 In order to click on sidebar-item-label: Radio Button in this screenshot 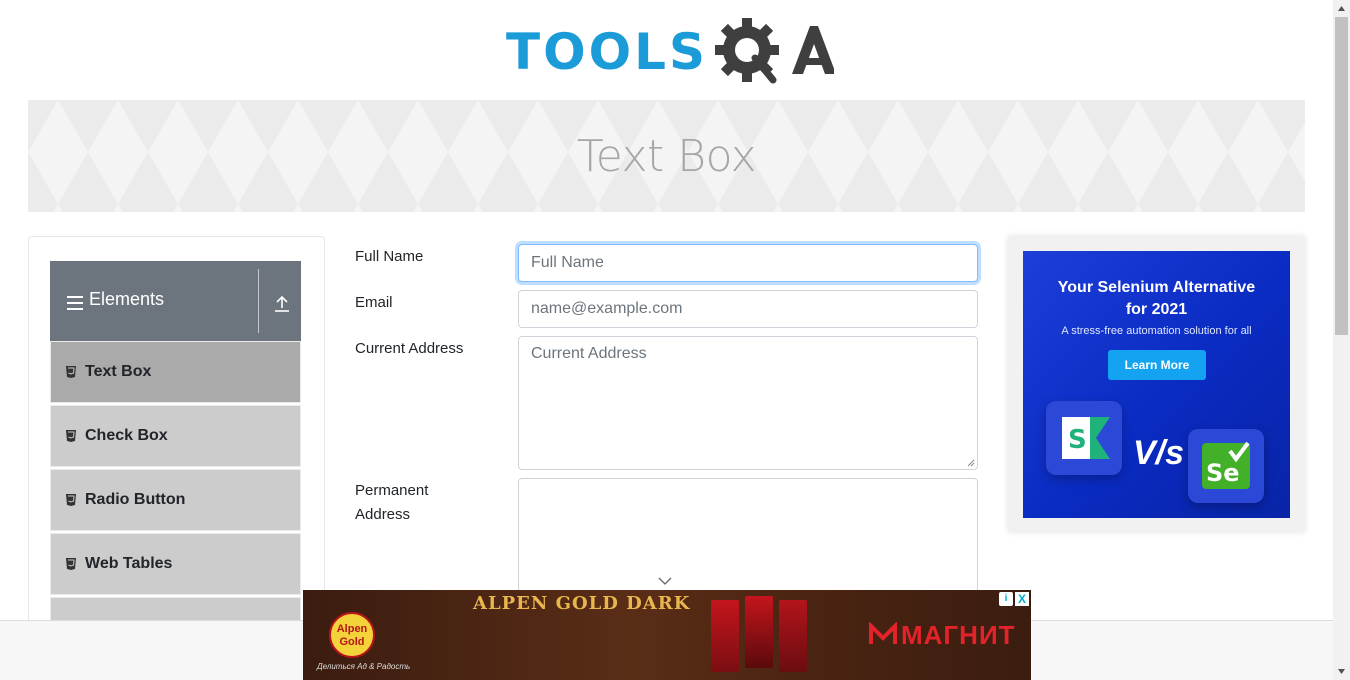, I will do `click(135, 499)`.